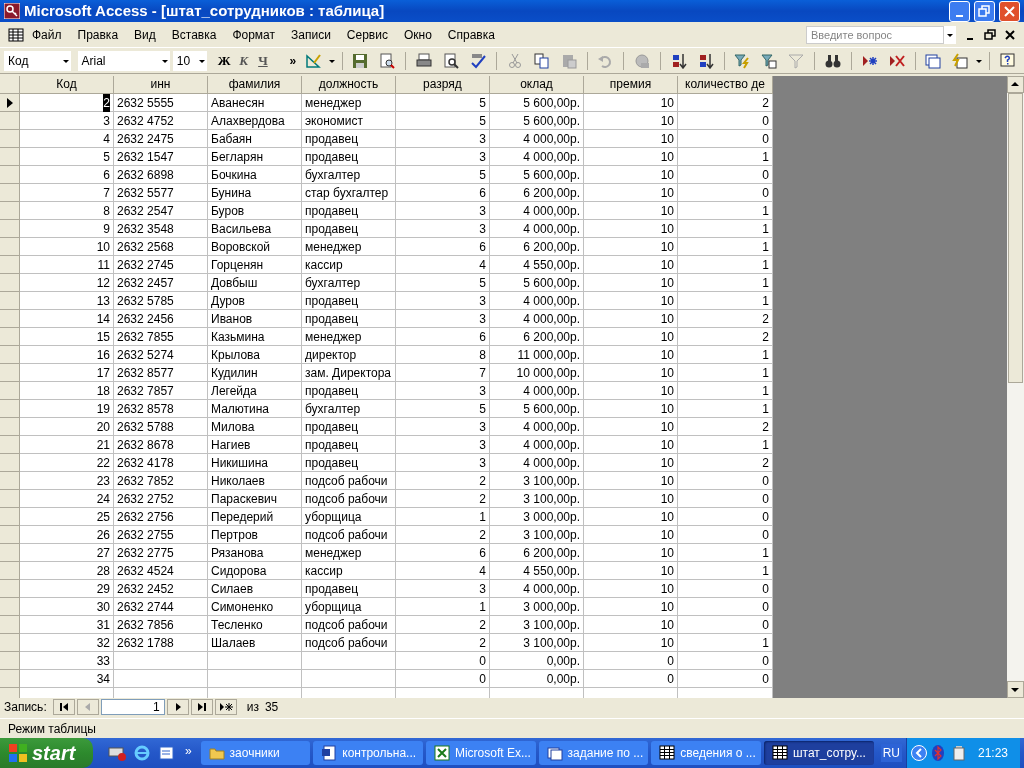 This screenshot has height=768, width=1024. What do you see at coordinates (631, 85) in the screenshot?
I see `column-header: премия` at bounding box center [631, 85].